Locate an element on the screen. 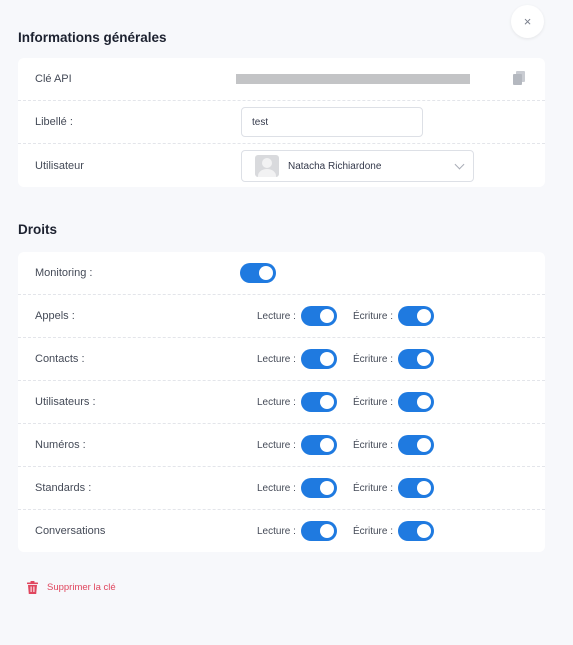 Image resolution: width=573 pixels, height=645 pixels. conversations-read-toggle is located at coordinates (319, 531).